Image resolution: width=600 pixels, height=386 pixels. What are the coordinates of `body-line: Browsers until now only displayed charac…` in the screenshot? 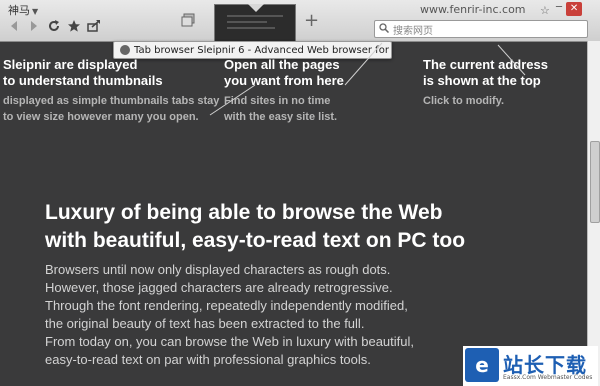 It's located at (218, 269).